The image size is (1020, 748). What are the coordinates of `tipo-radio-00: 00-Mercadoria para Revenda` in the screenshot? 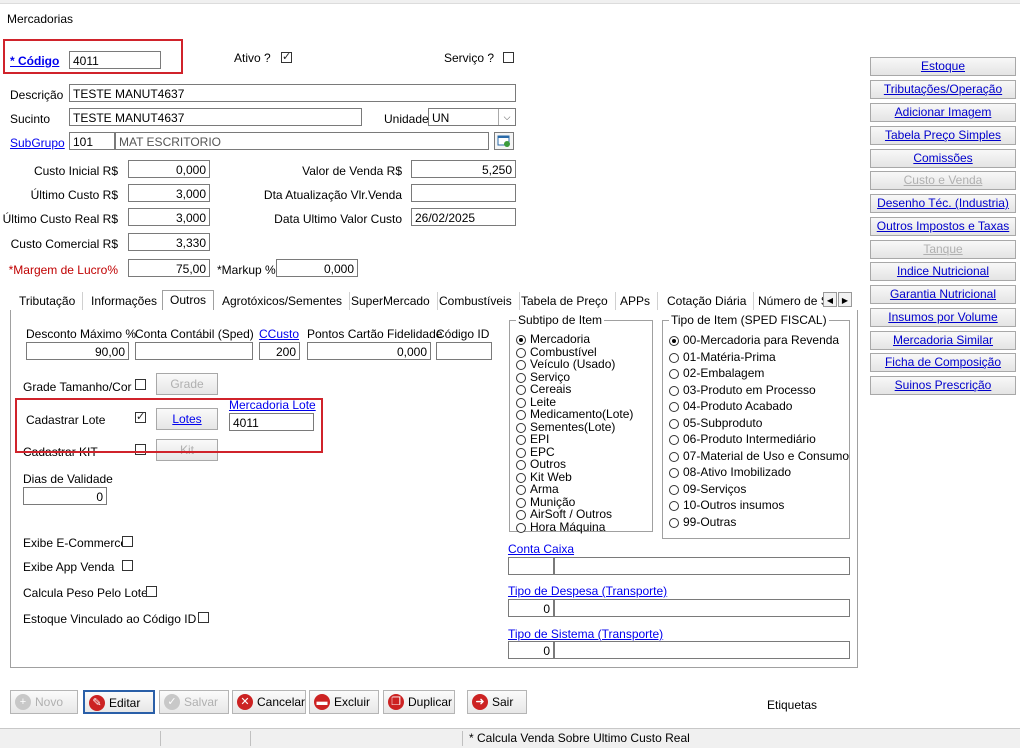 It's located at (754, 340).